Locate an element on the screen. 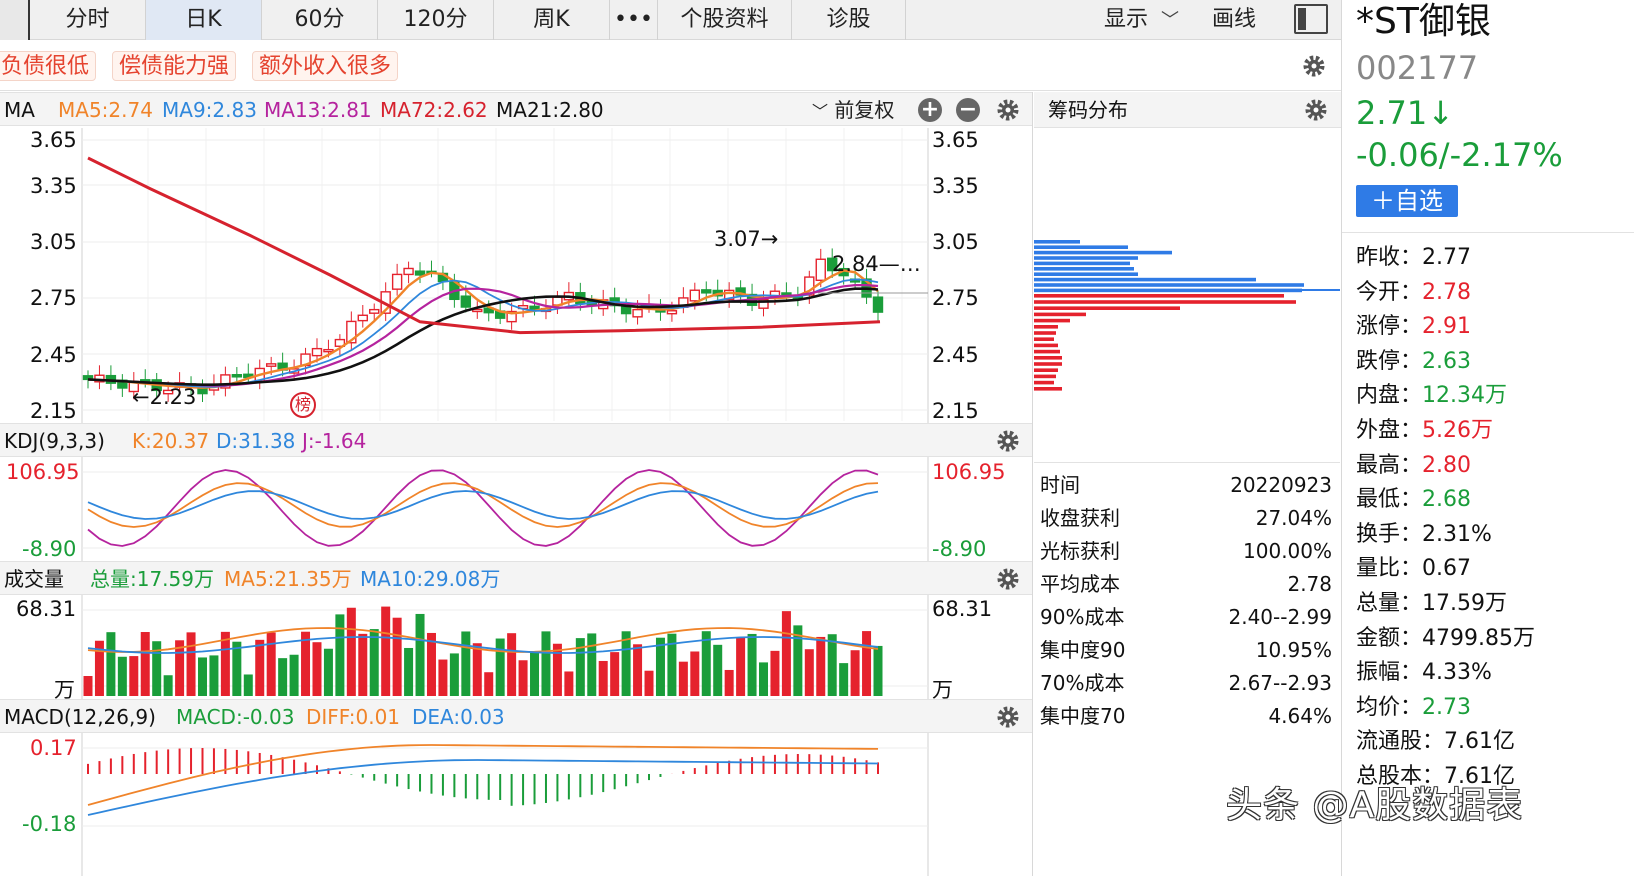 The height and width of the screenshot is (876, 1634). add-watchlist-button: ＋自选 is located at coordinates (1407, 201).